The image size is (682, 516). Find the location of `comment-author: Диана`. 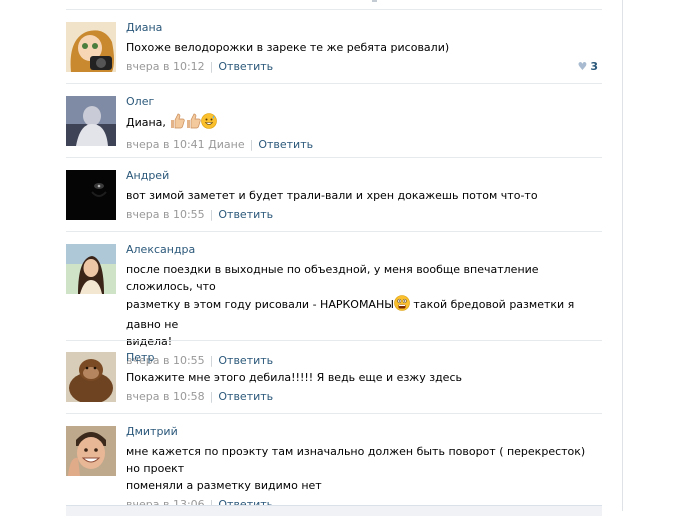

comment-author: Диана is located at coordinates (364, 28).